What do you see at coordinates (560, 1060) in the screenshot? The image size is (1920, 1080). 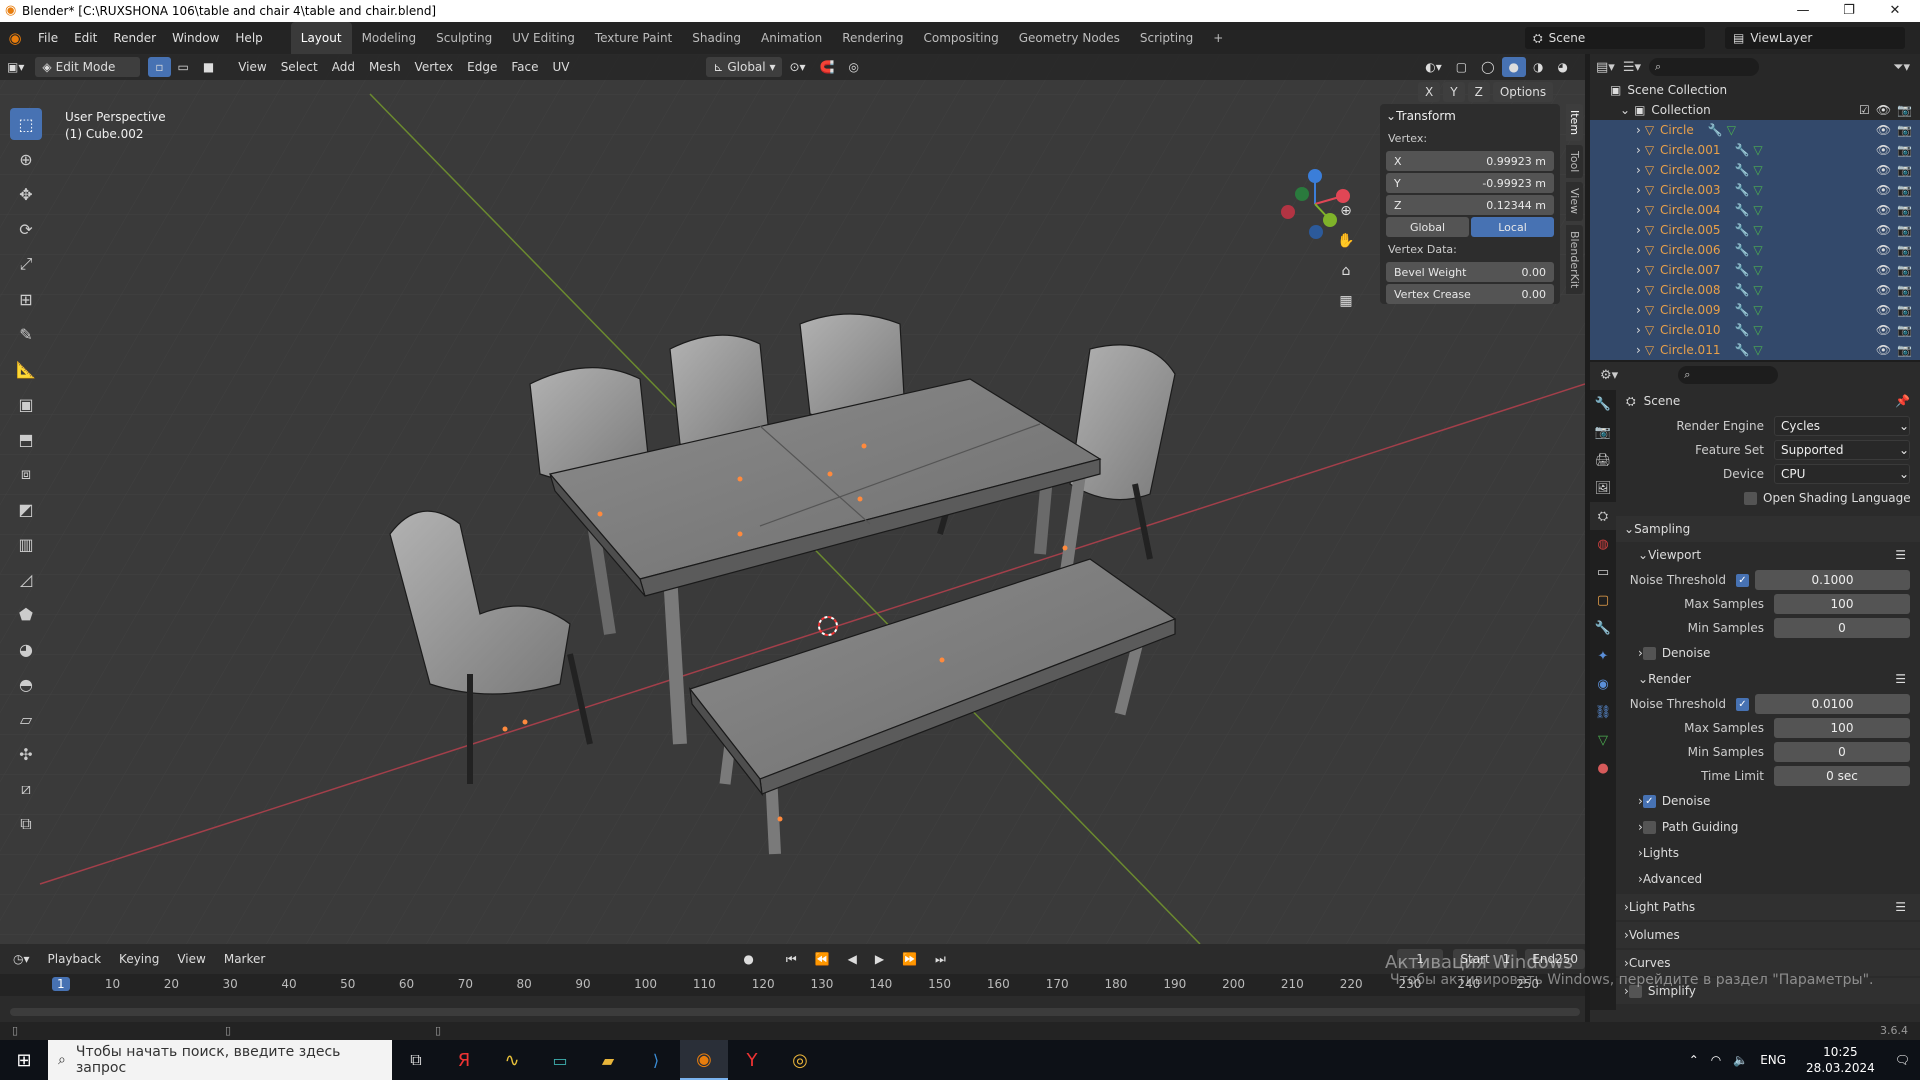 I see `terminal-icon: ▭` at bounding box center [560, 1060].